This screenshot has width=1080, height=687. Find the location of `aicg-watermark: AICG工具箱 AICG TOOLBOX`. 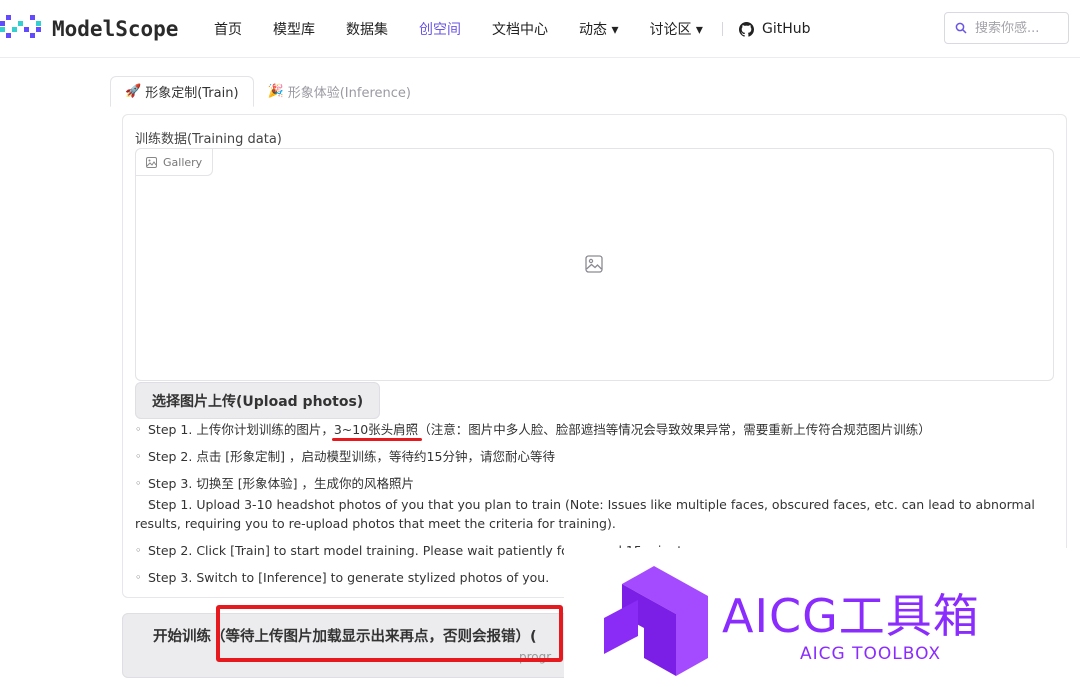

aicg-watermark: AICG工具箱 AICG TOOLBOX is located at coordinates (822, 617).